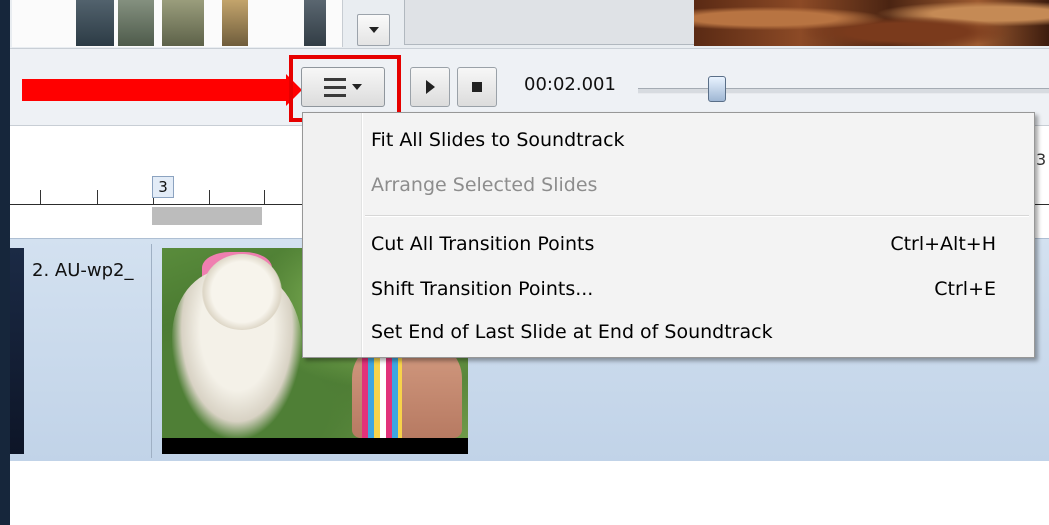  I want to click on strip-dropdown-button, so click(373, 30).